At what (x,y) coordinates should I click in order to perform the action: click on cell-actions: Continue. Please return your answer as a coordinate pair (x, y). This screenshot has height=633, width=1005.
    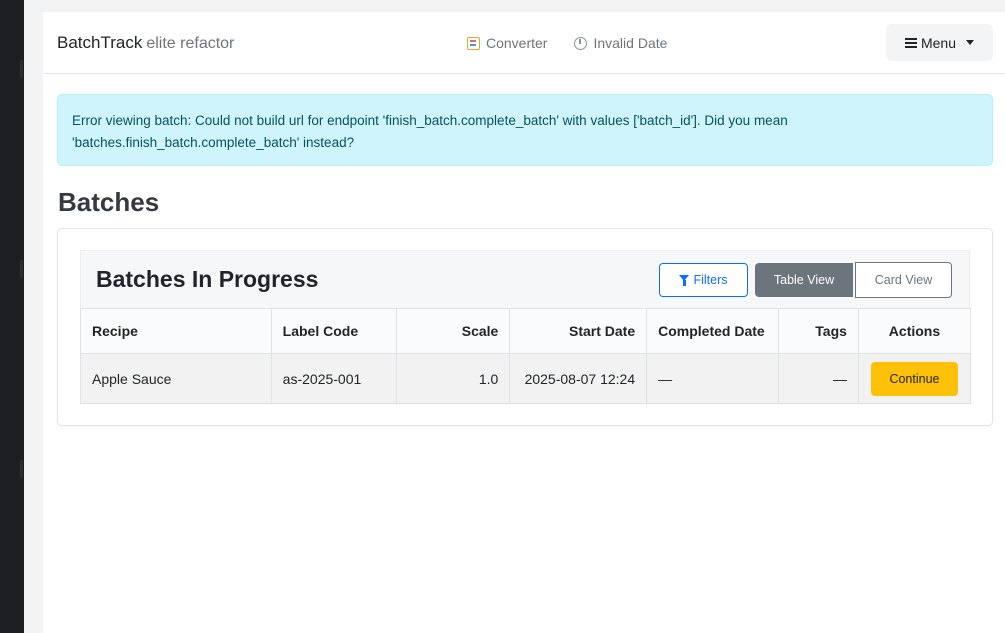
    Looking at the image, I should click on (914, 378).